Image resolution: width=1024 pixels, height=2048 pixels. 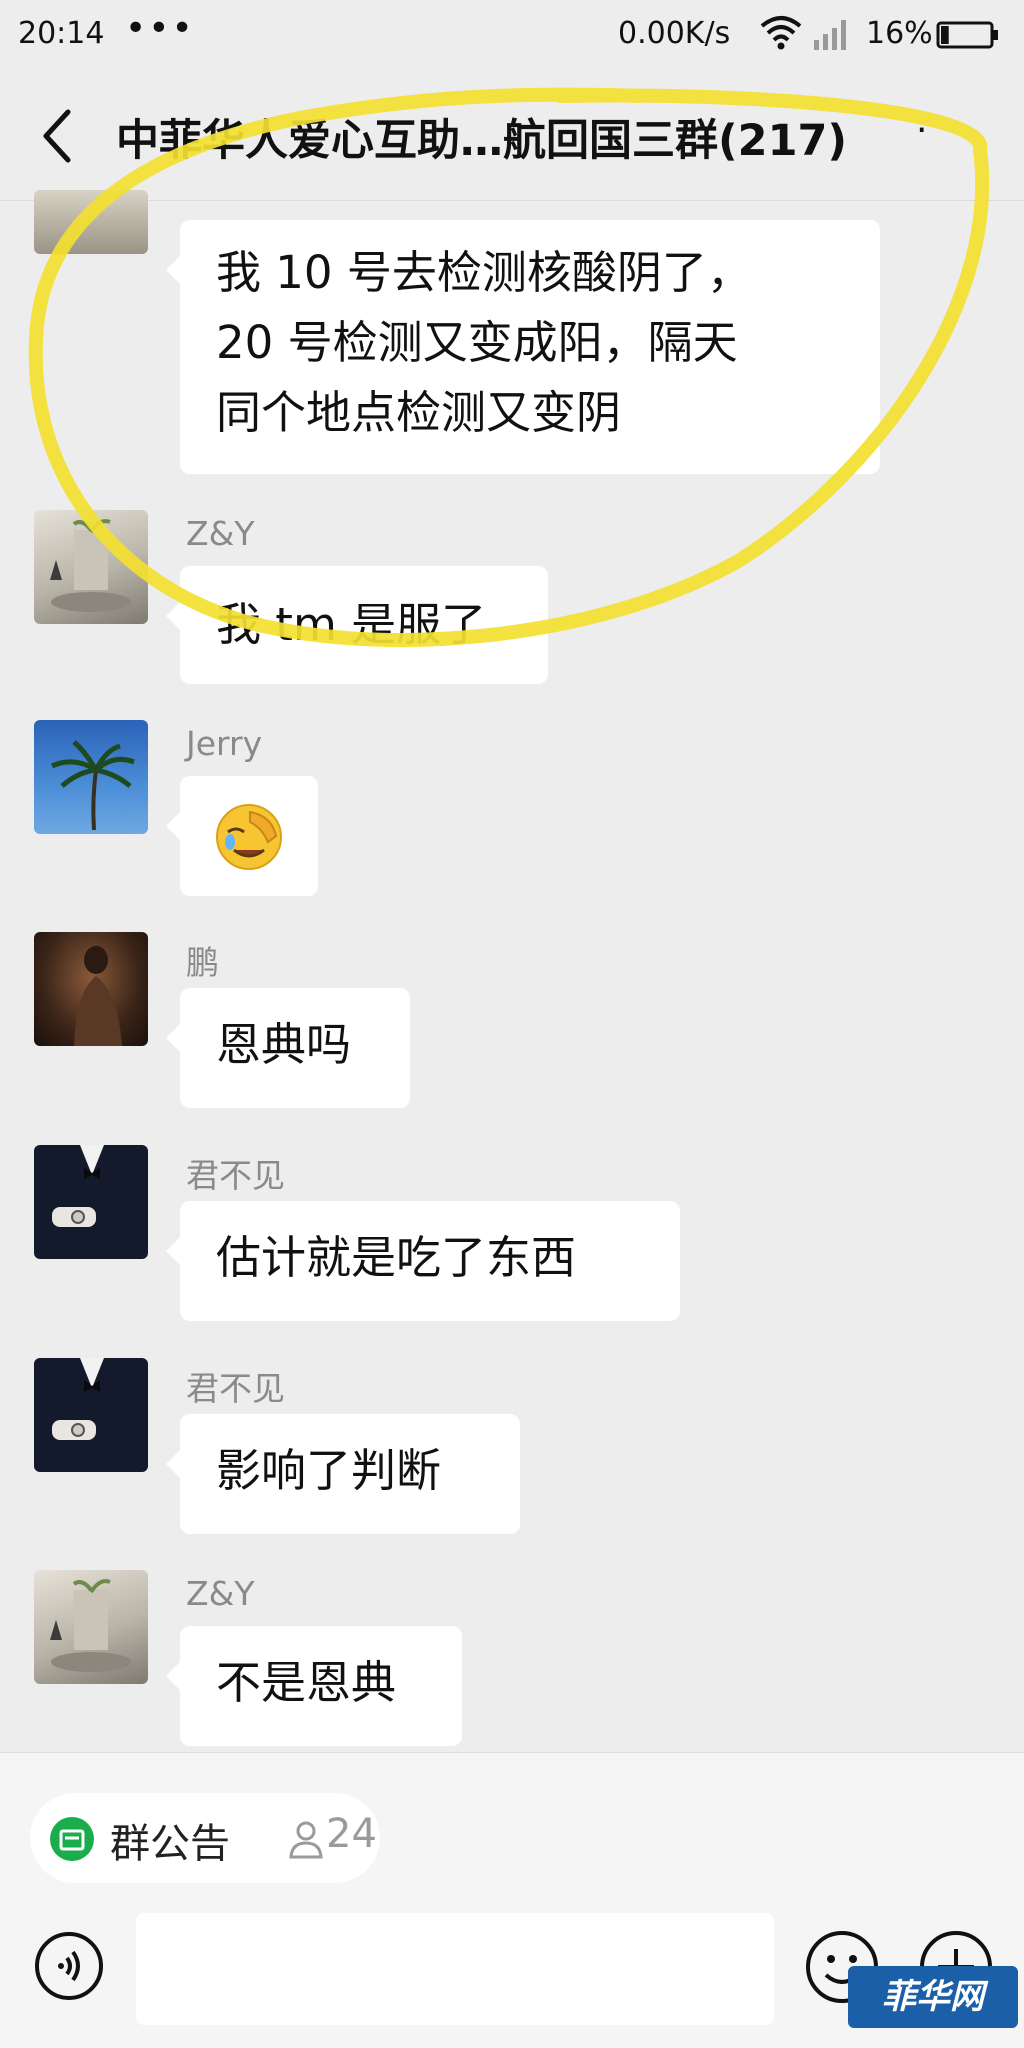 What do you see at coordinates (933, 1997) in the screenshot?
I see `site-watermark: 菲华网` at bounding box center [933, 1997].